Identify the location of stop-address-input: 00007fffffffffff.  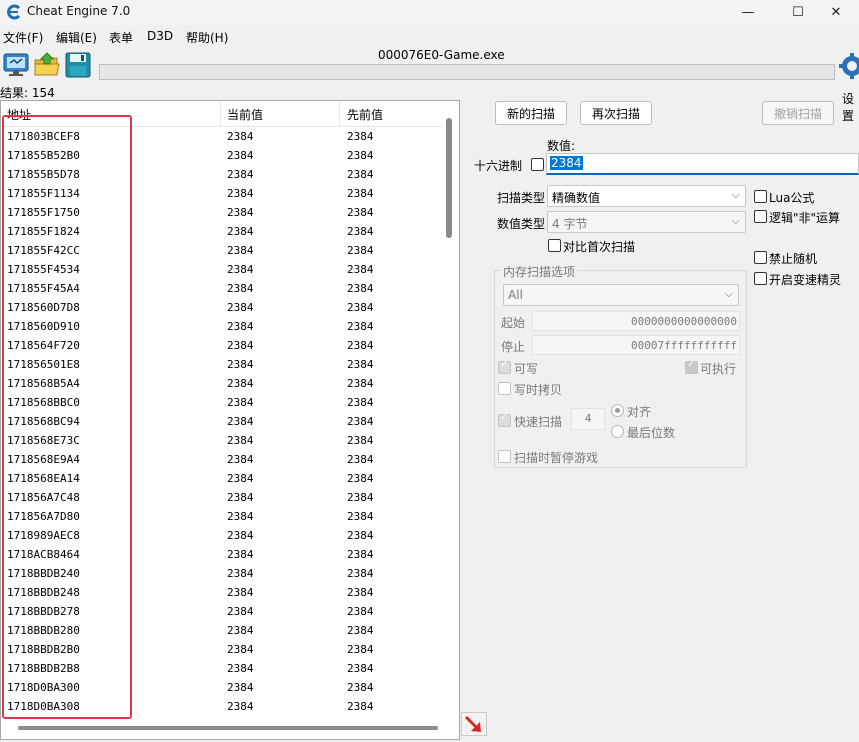
(636, 345).